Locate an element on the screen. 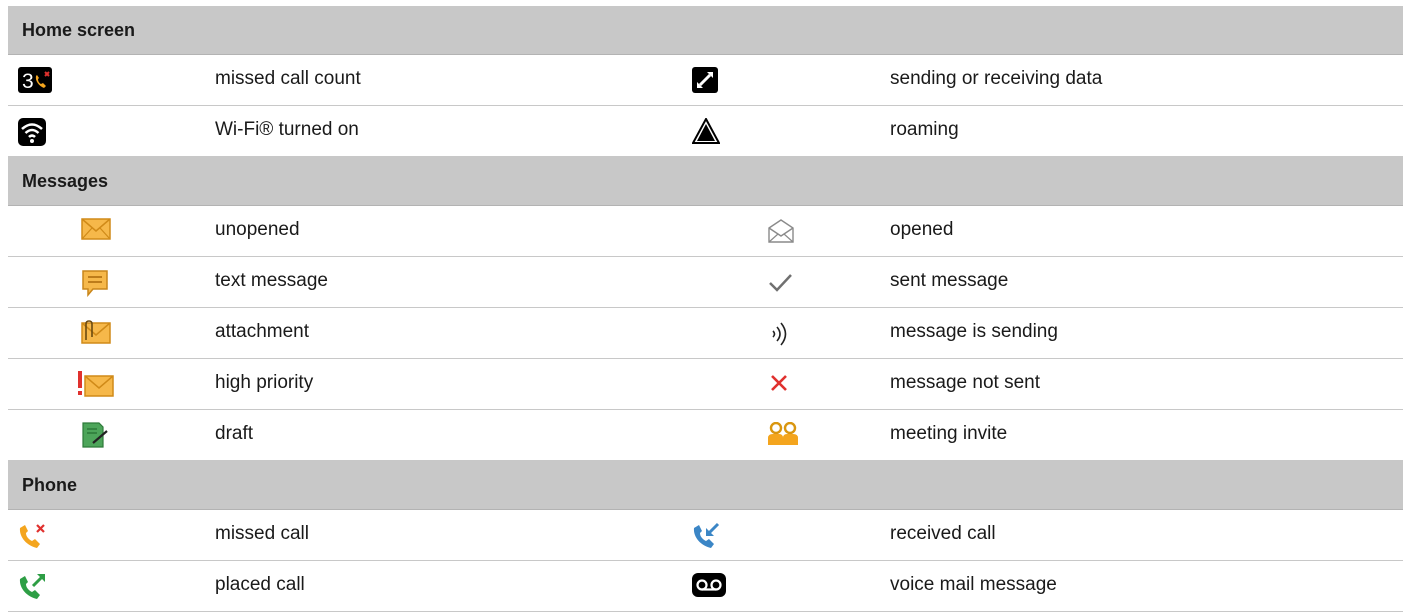  legend-label: missed call is located at coordinates (262, 533).